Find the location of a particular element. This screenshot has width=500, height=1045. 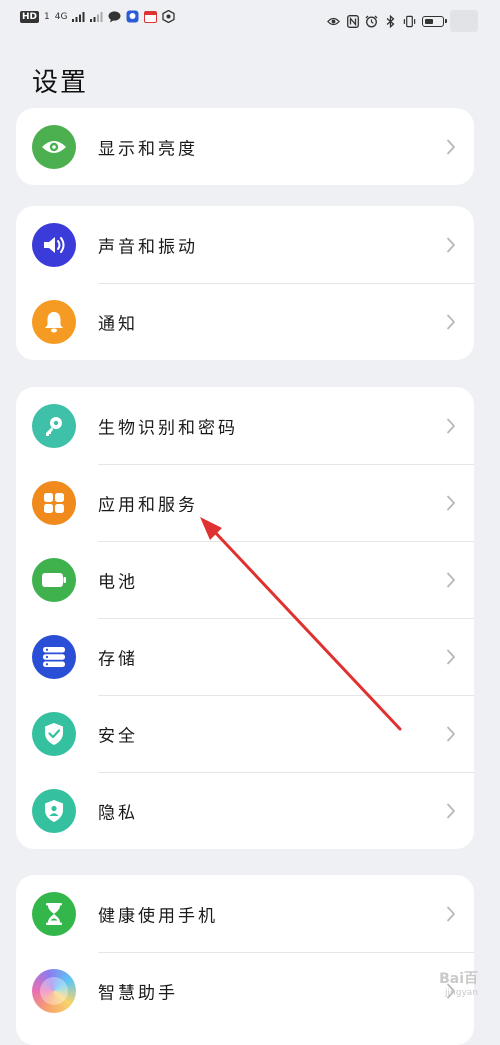

signal-icon is located at coordinates (78, 16).